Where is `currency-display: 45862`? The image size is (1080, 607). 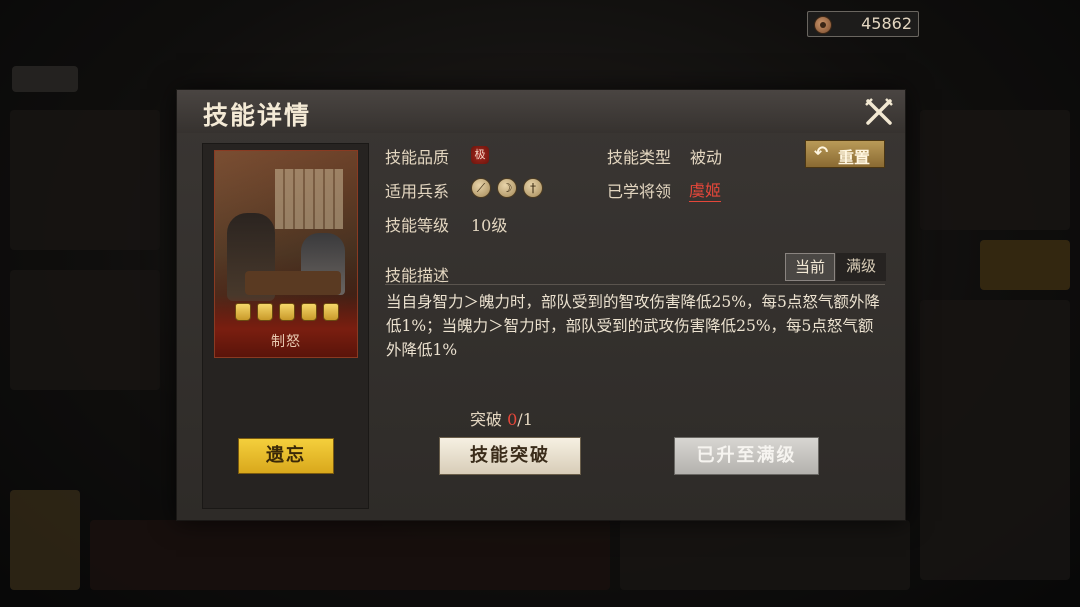 currency-display: 45862 is located at coordinates (863, 24).